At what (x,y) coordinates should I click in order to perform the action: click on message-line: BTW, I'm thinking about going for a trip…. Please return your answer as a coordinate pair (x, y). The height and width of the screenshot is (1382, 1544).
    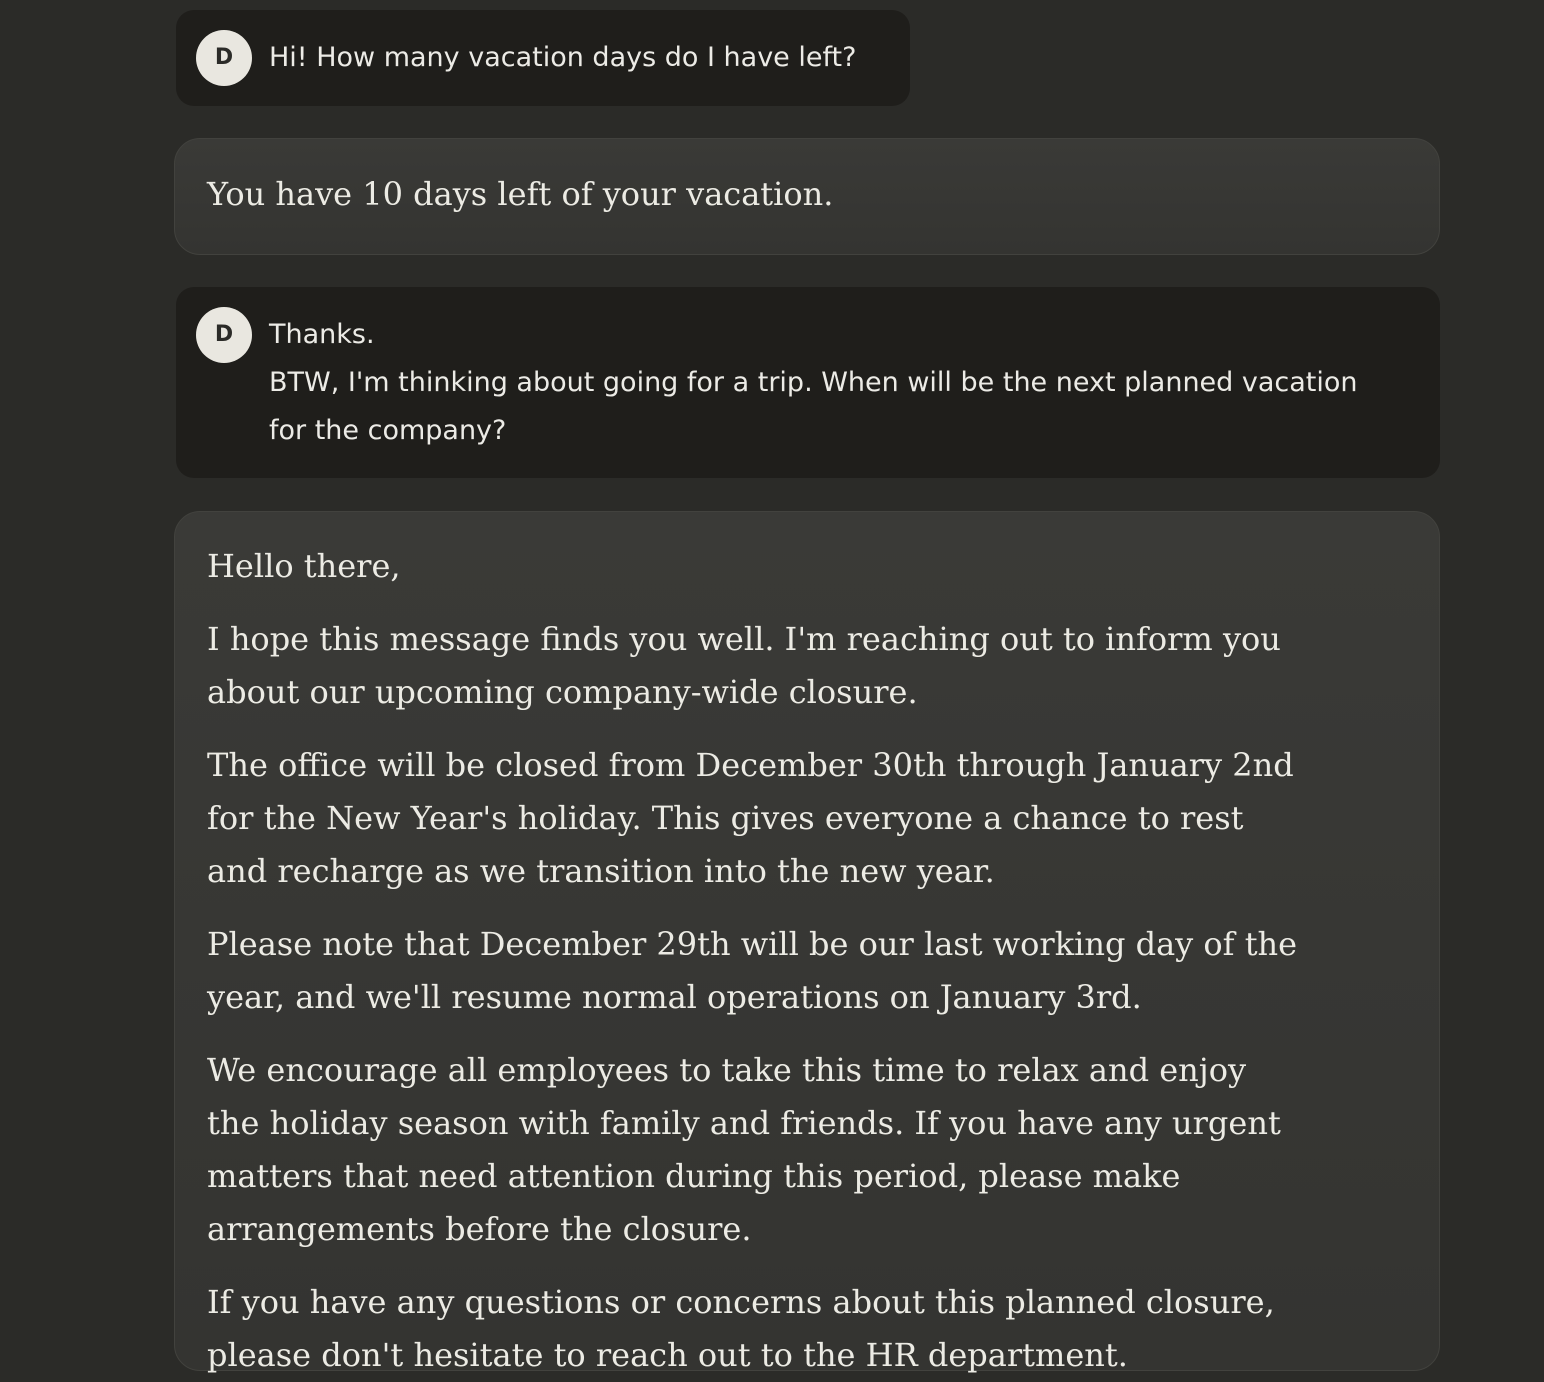
    Looking at the image, I should click on (813, 406).